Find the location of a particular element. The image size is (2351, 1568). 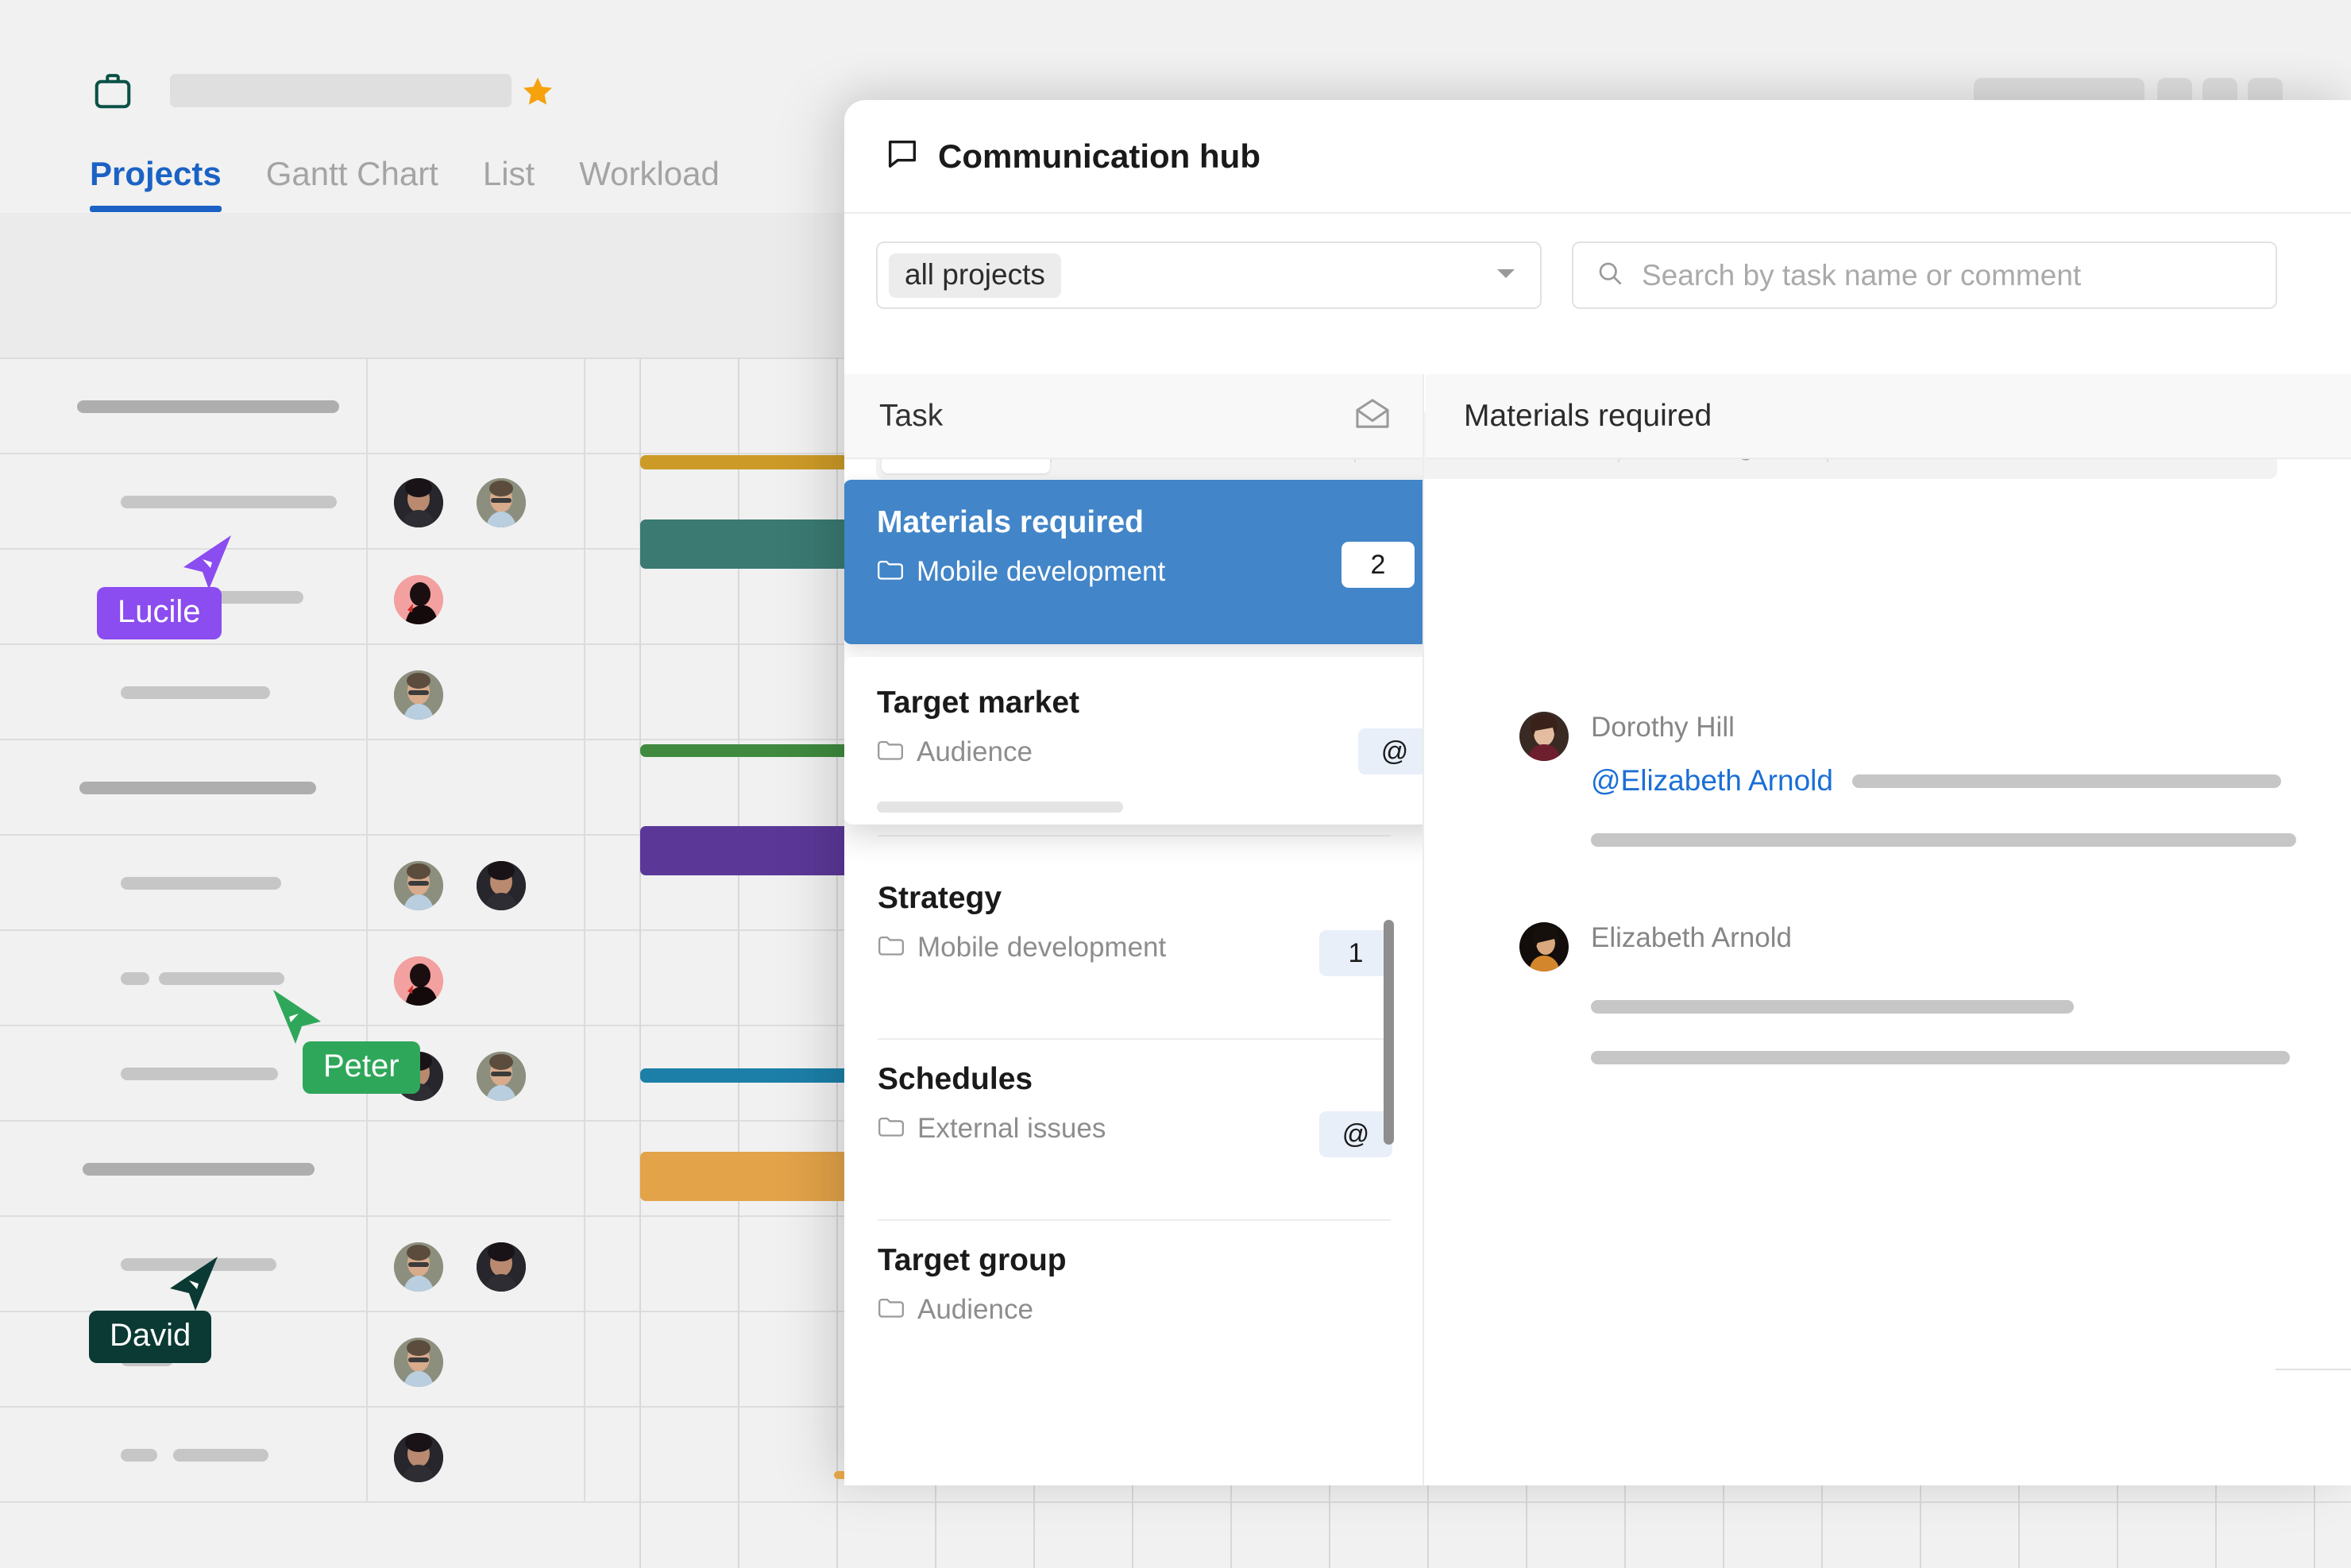

cursor-label-lucile: Lucile is located at coordinates (159, 613).